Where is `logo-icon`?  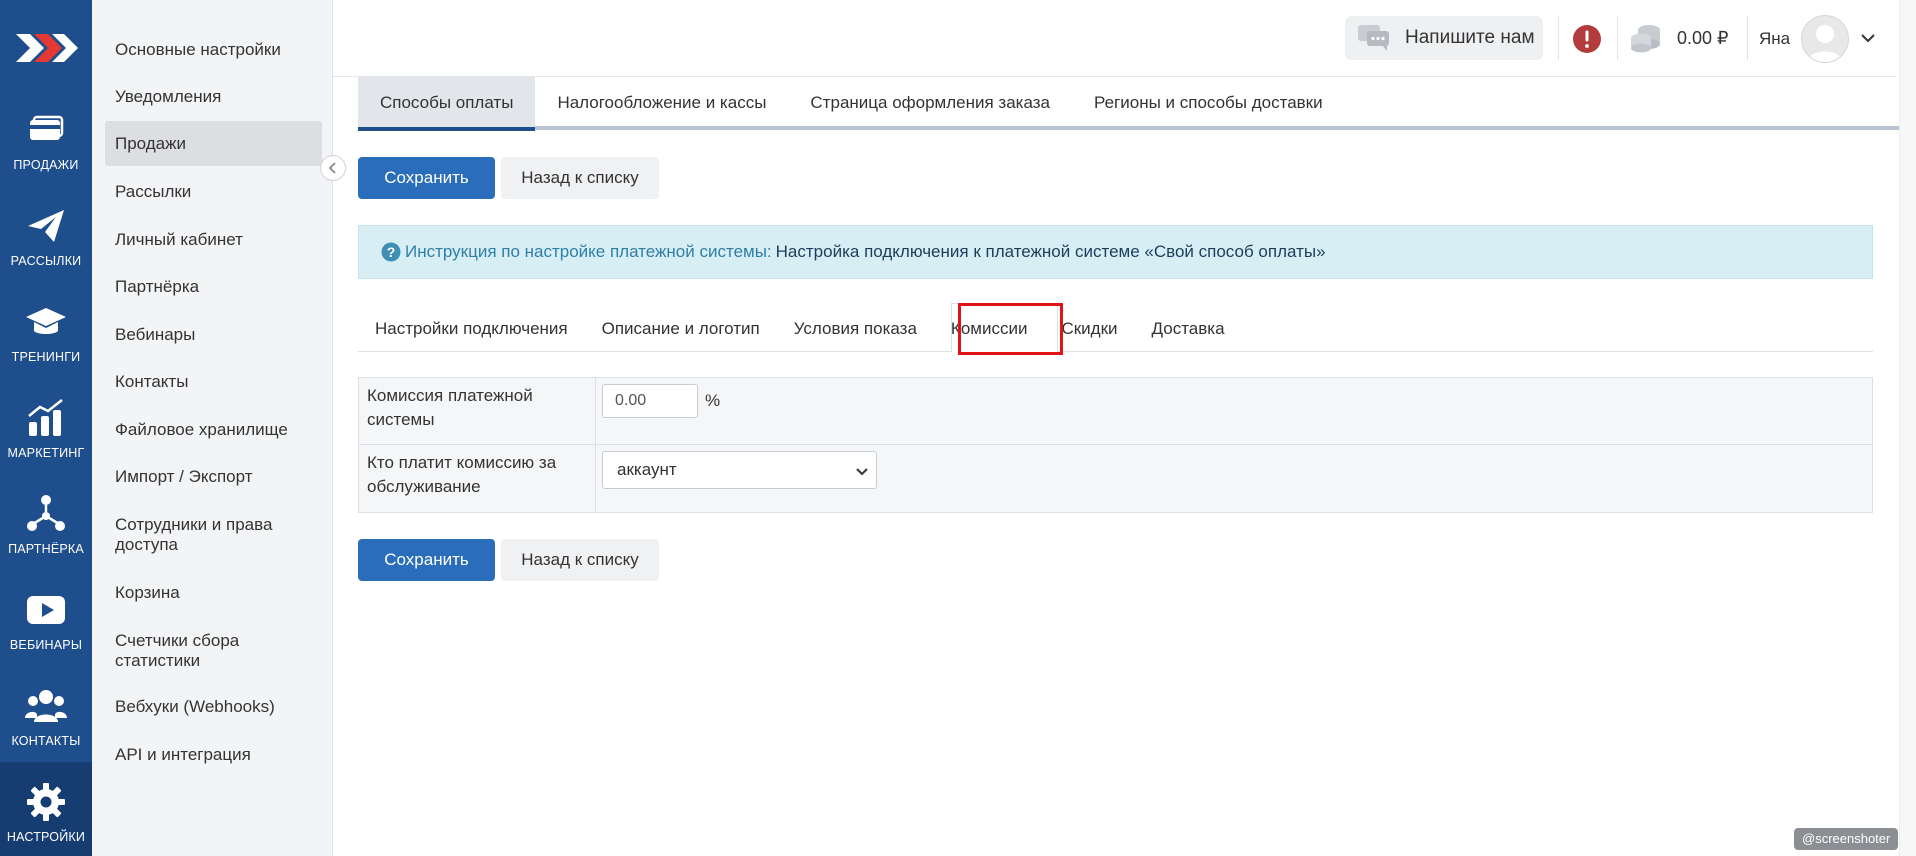 logo-icon is located at coordinates (46, 48).